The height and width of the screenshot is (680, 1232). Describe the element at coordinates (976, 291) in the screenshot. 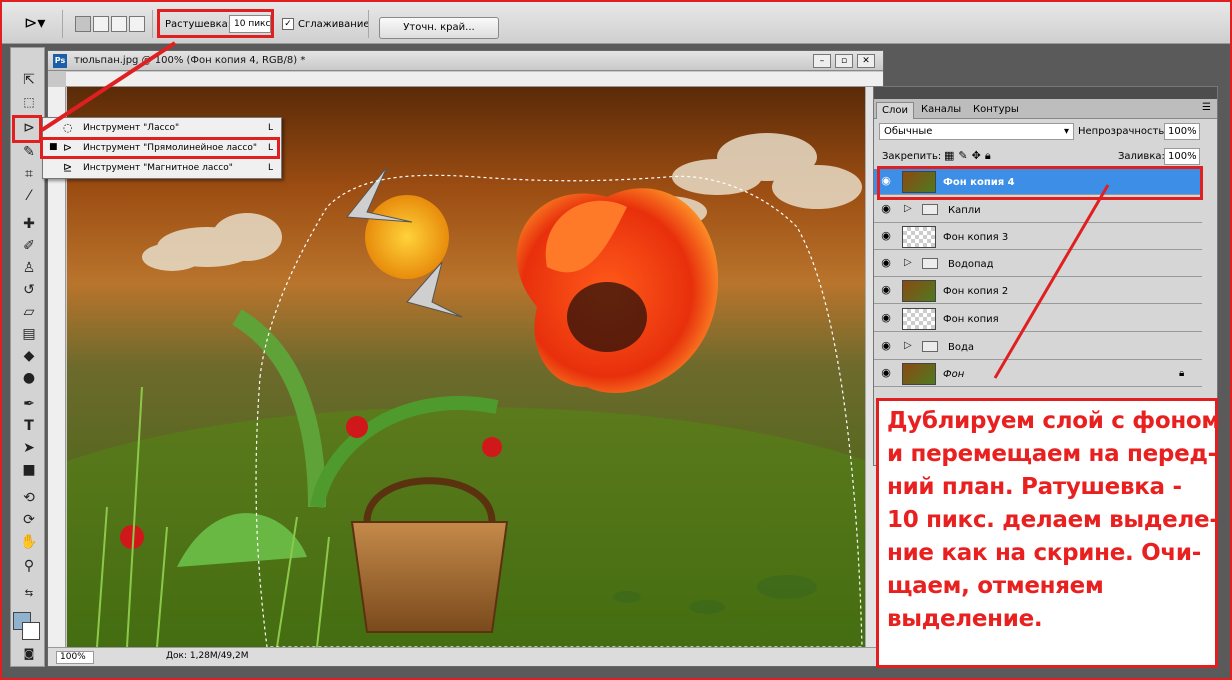

I see `layer-name: Фон копия 2` at that location.